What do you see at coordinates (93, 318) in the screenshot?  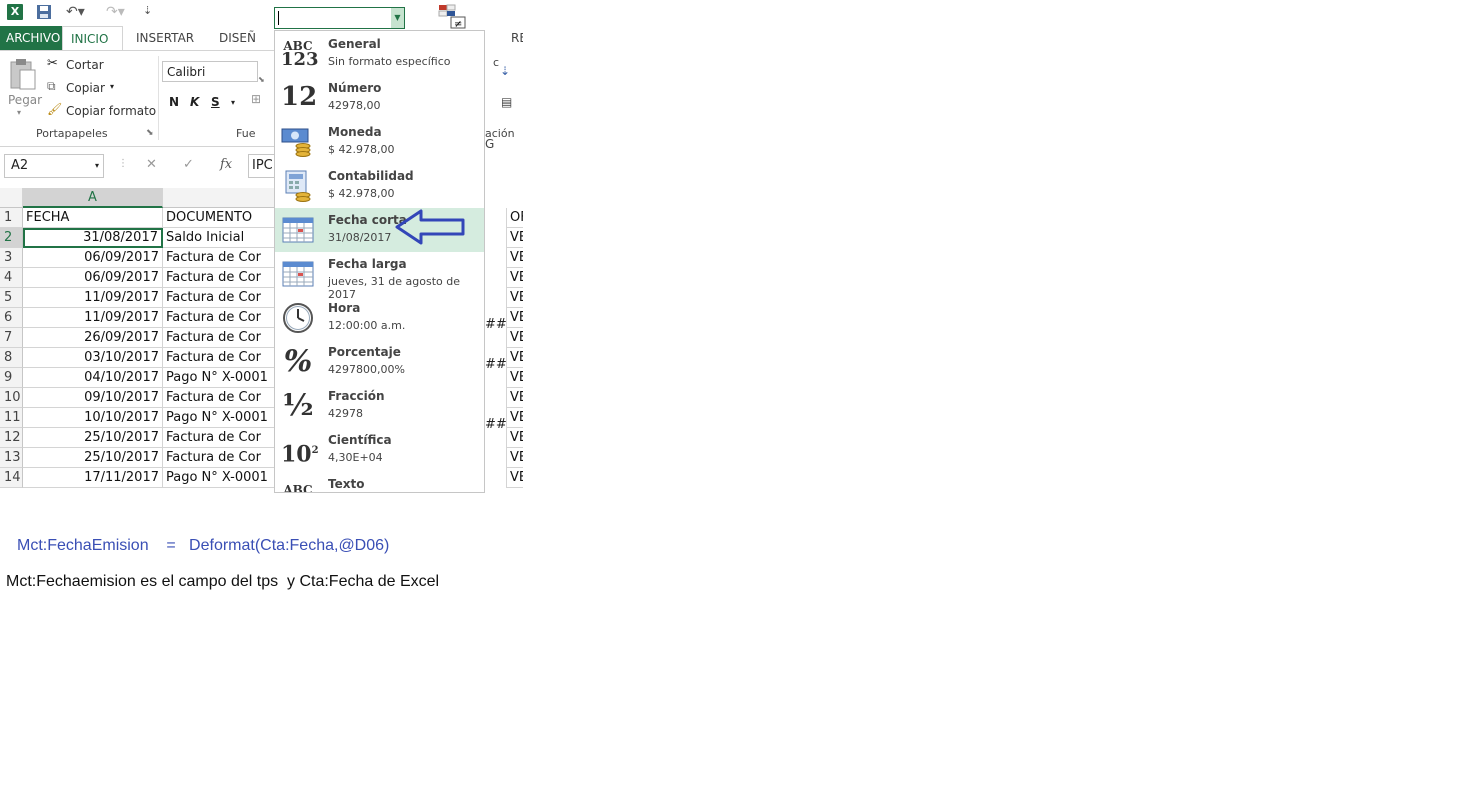 I see `cell-date: 11/09/2017` at bounding box center [93, 318].